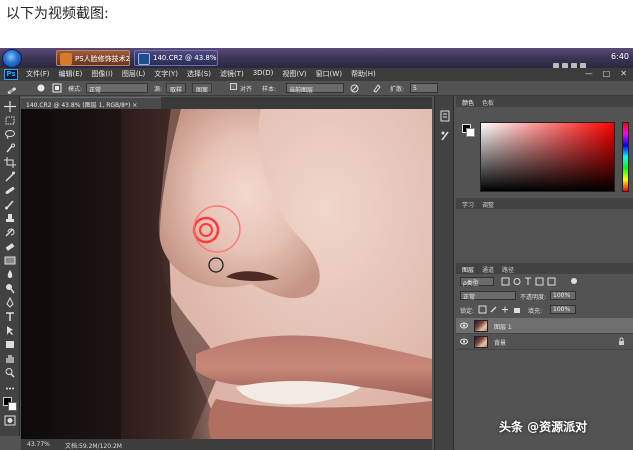 This screenshot has height=450, width=633. Describe the element at coordinates (363, 74) in the screenshot. I see `menu-help: 帮助(H)` at that location.